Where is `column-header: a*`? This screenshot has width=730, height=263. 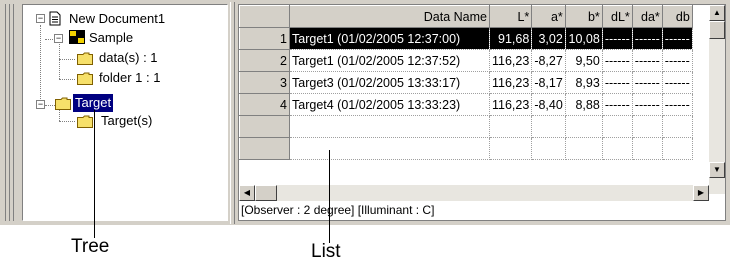
column-header: a* is located at coordinates (548, 16).